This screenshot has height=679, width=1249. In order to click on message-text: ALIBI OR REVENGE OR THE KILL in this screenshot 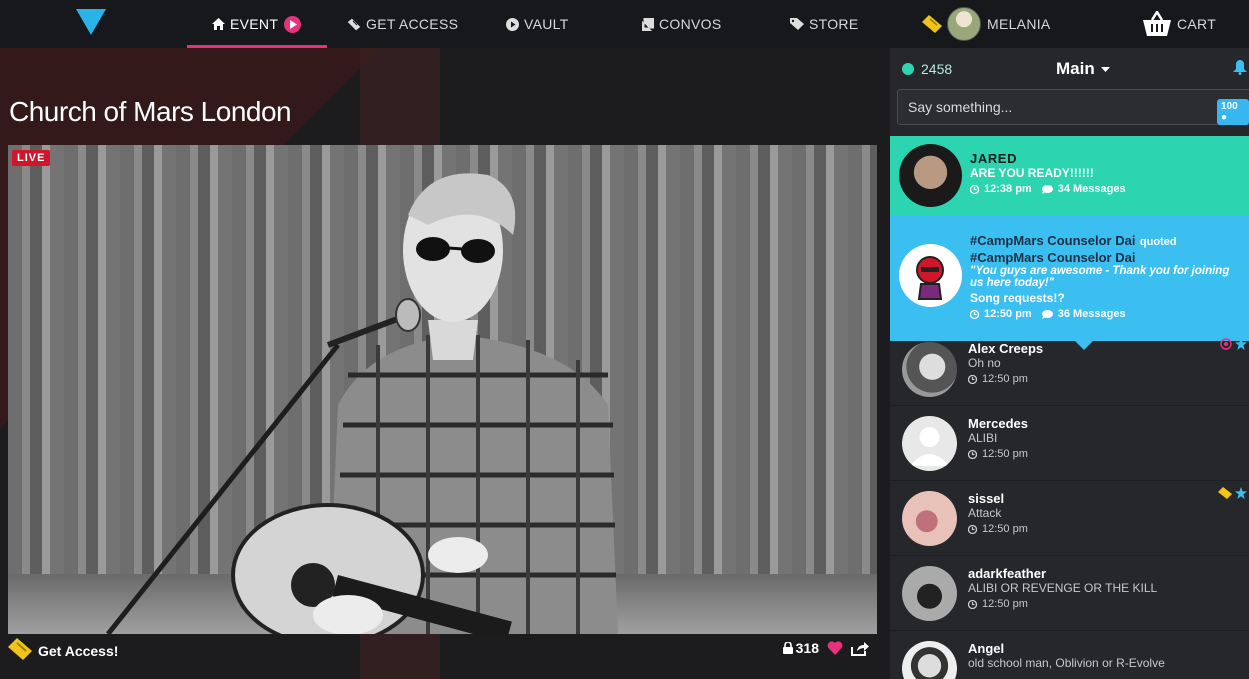, I will do `click(1063, 588)`.